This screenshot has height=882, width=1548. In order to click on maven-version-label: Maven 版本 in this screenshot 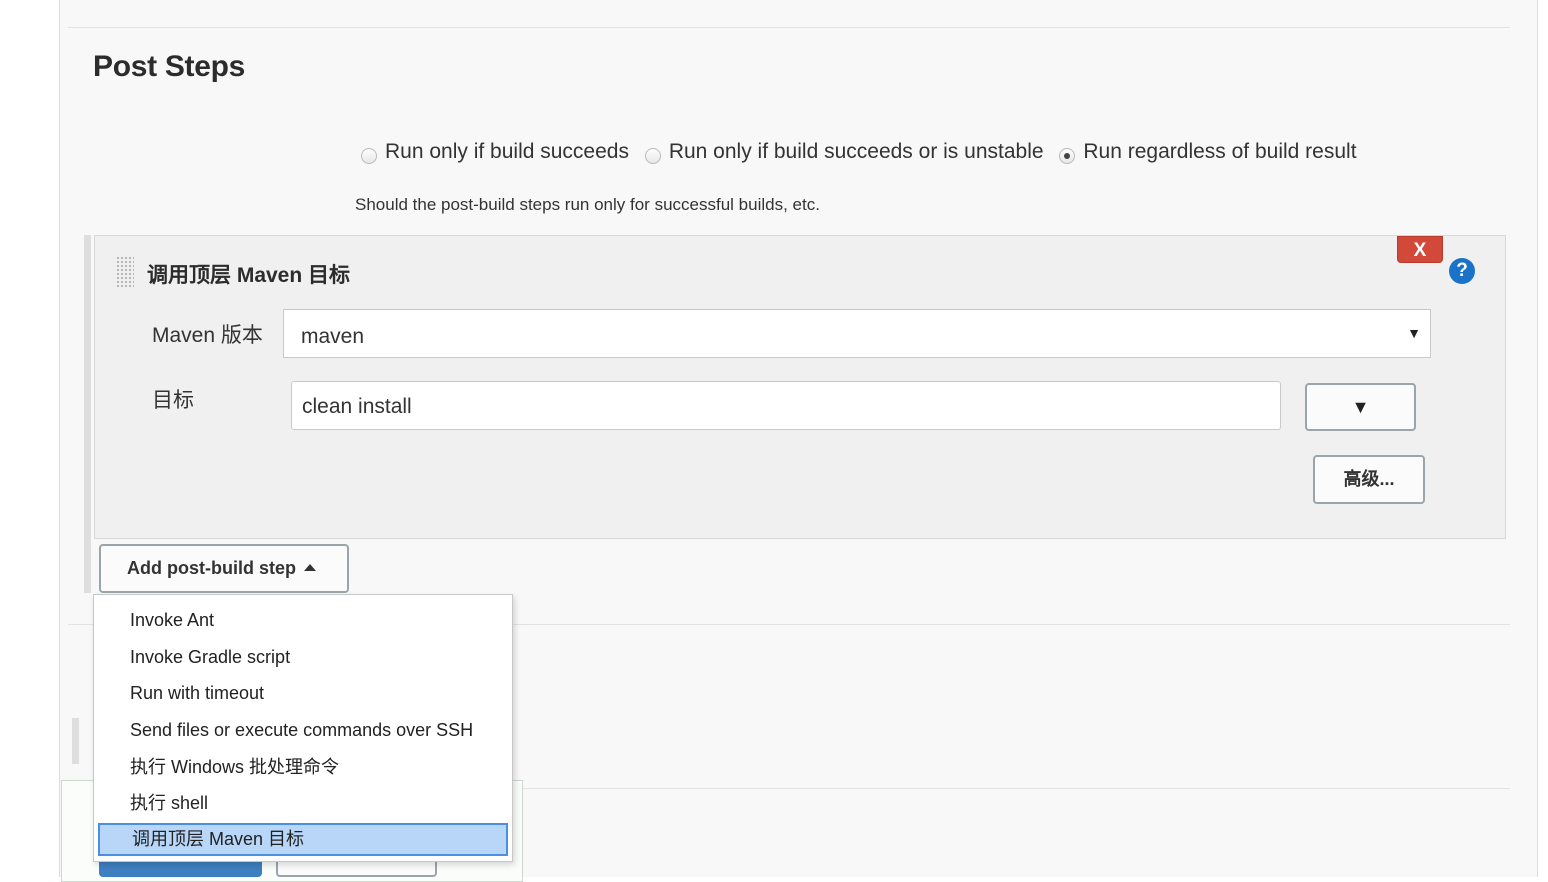, I will do `click(207, 335)`.